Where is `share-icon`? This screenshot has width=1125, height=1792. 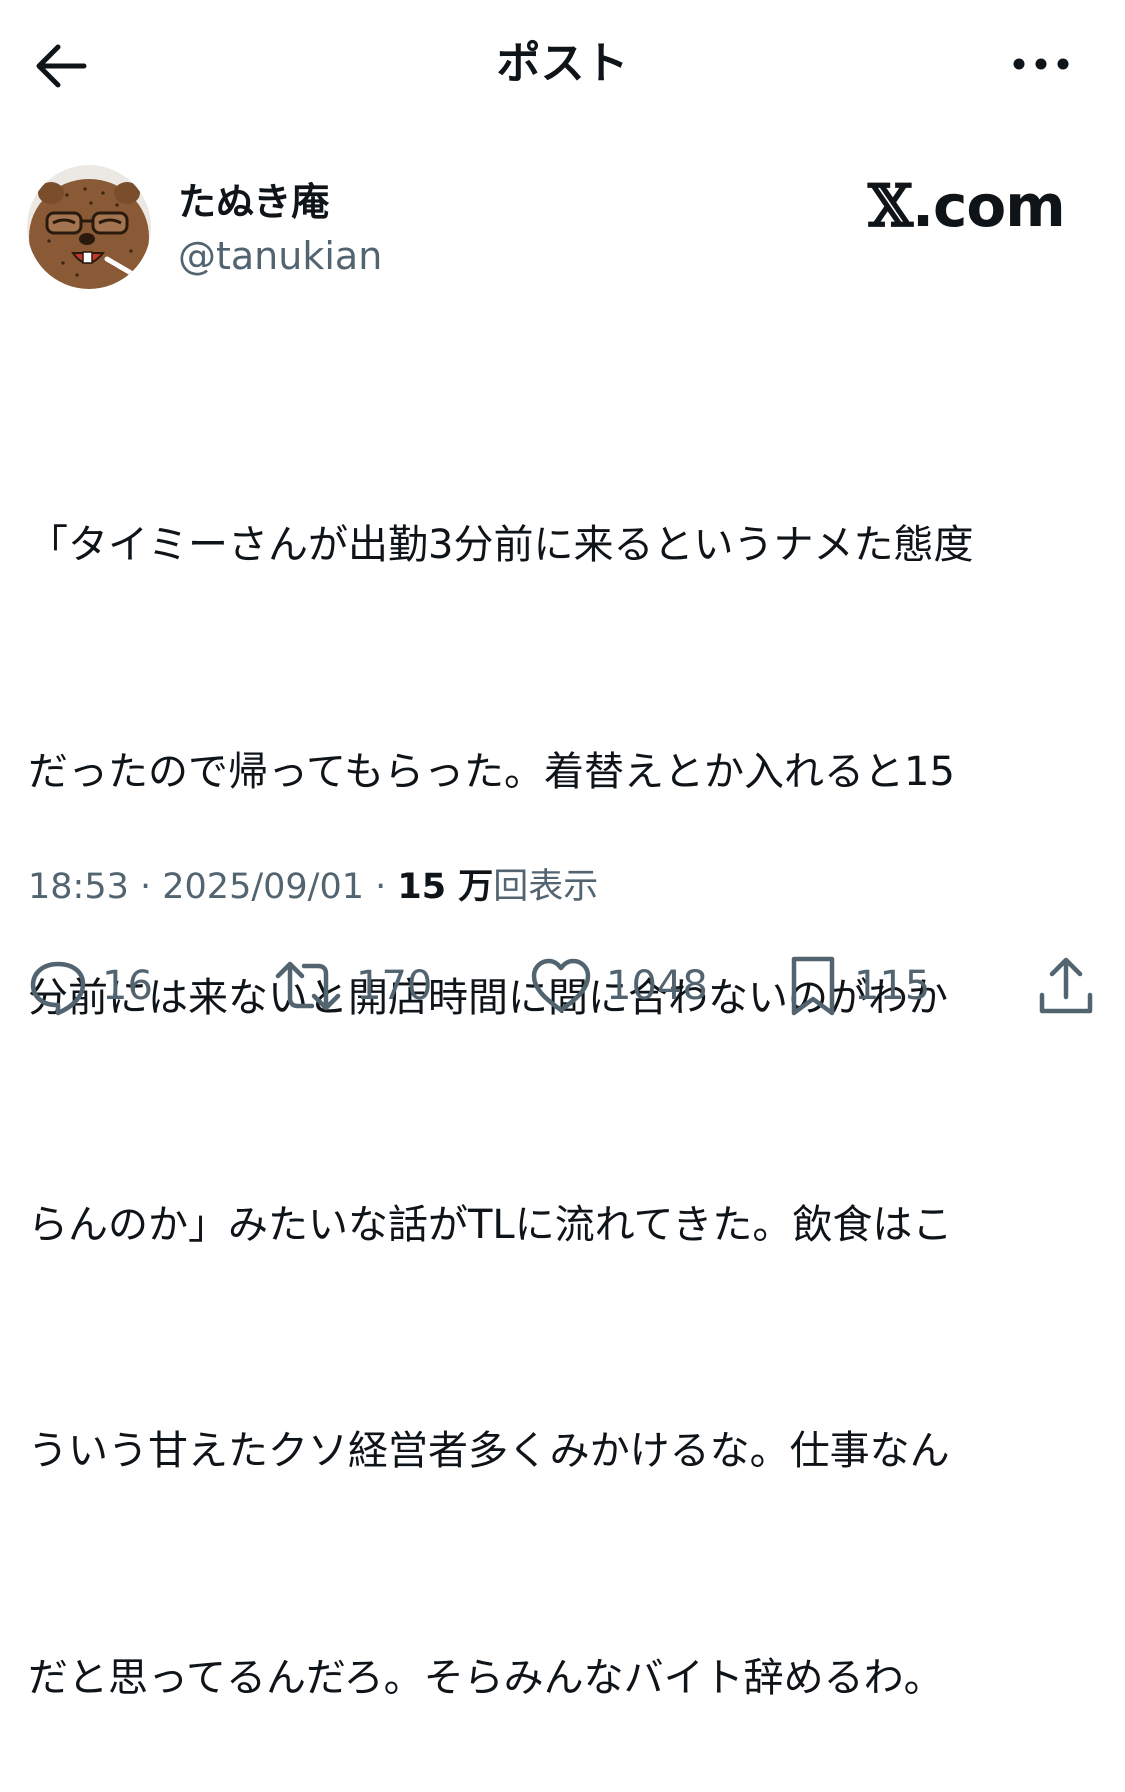
share-icon is located at coordinates (1066, 985).